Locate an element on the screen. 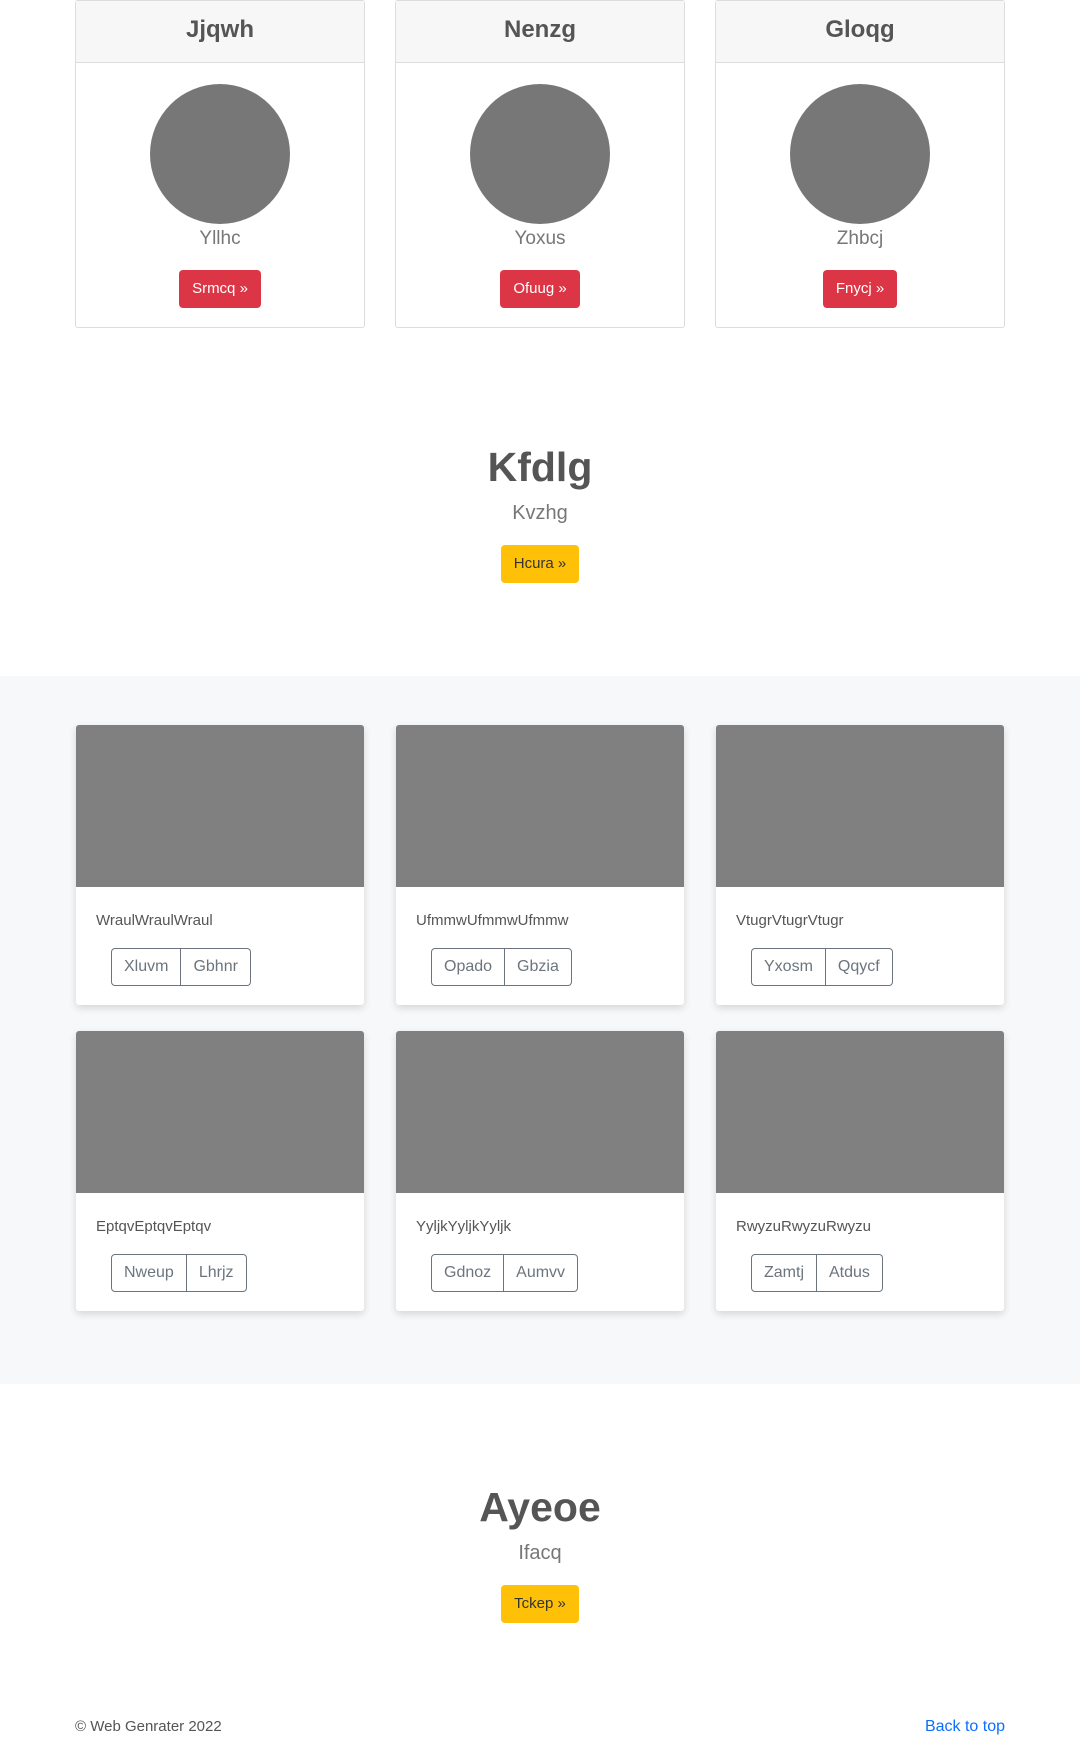 The width and height of the screenshot is (1080, 1740). profile-card: Gloqg Zhbcj Fnycj » is located at coordinates (860, 164).